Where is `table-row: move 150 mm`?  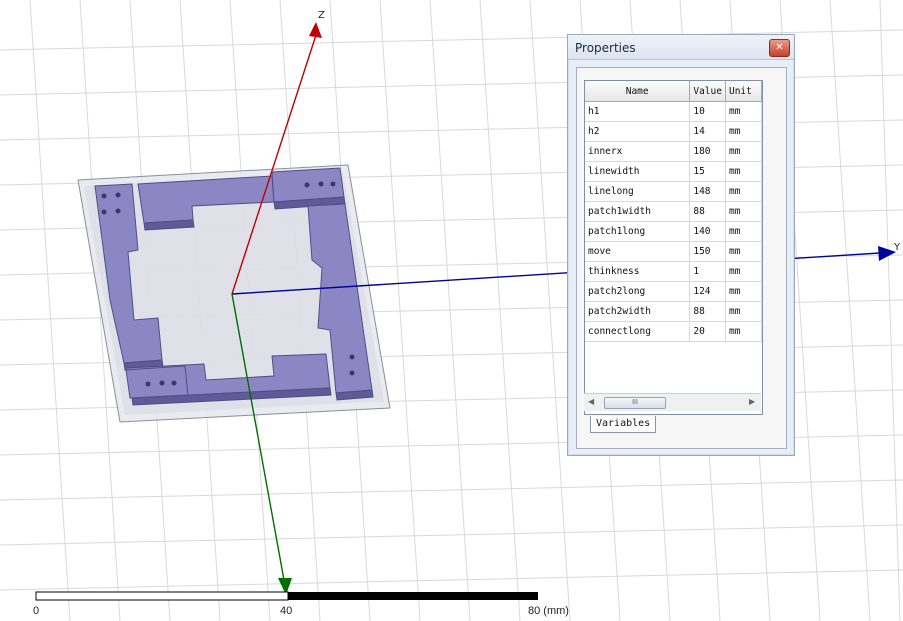 table-row: move 150 mm is located at coordinates (673, 251).